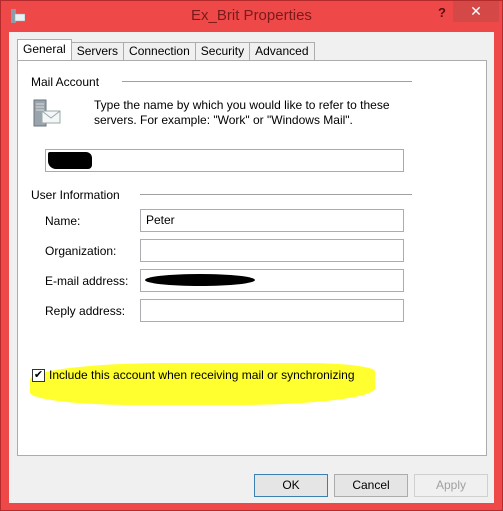 This screenshot has height=511, width=503. I want to click on mail-account-divider, so click(267, 81).